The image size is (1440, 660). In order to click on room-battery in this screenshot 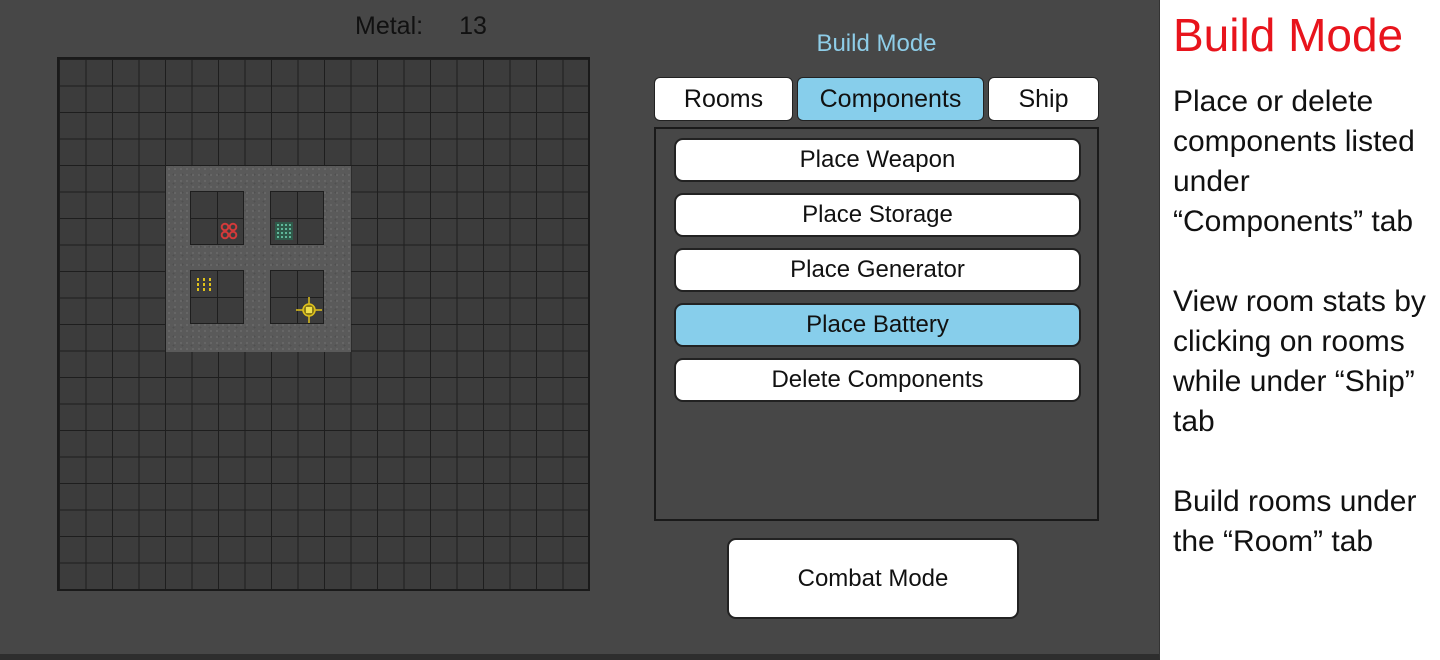, I will do `click(297, 297)`.